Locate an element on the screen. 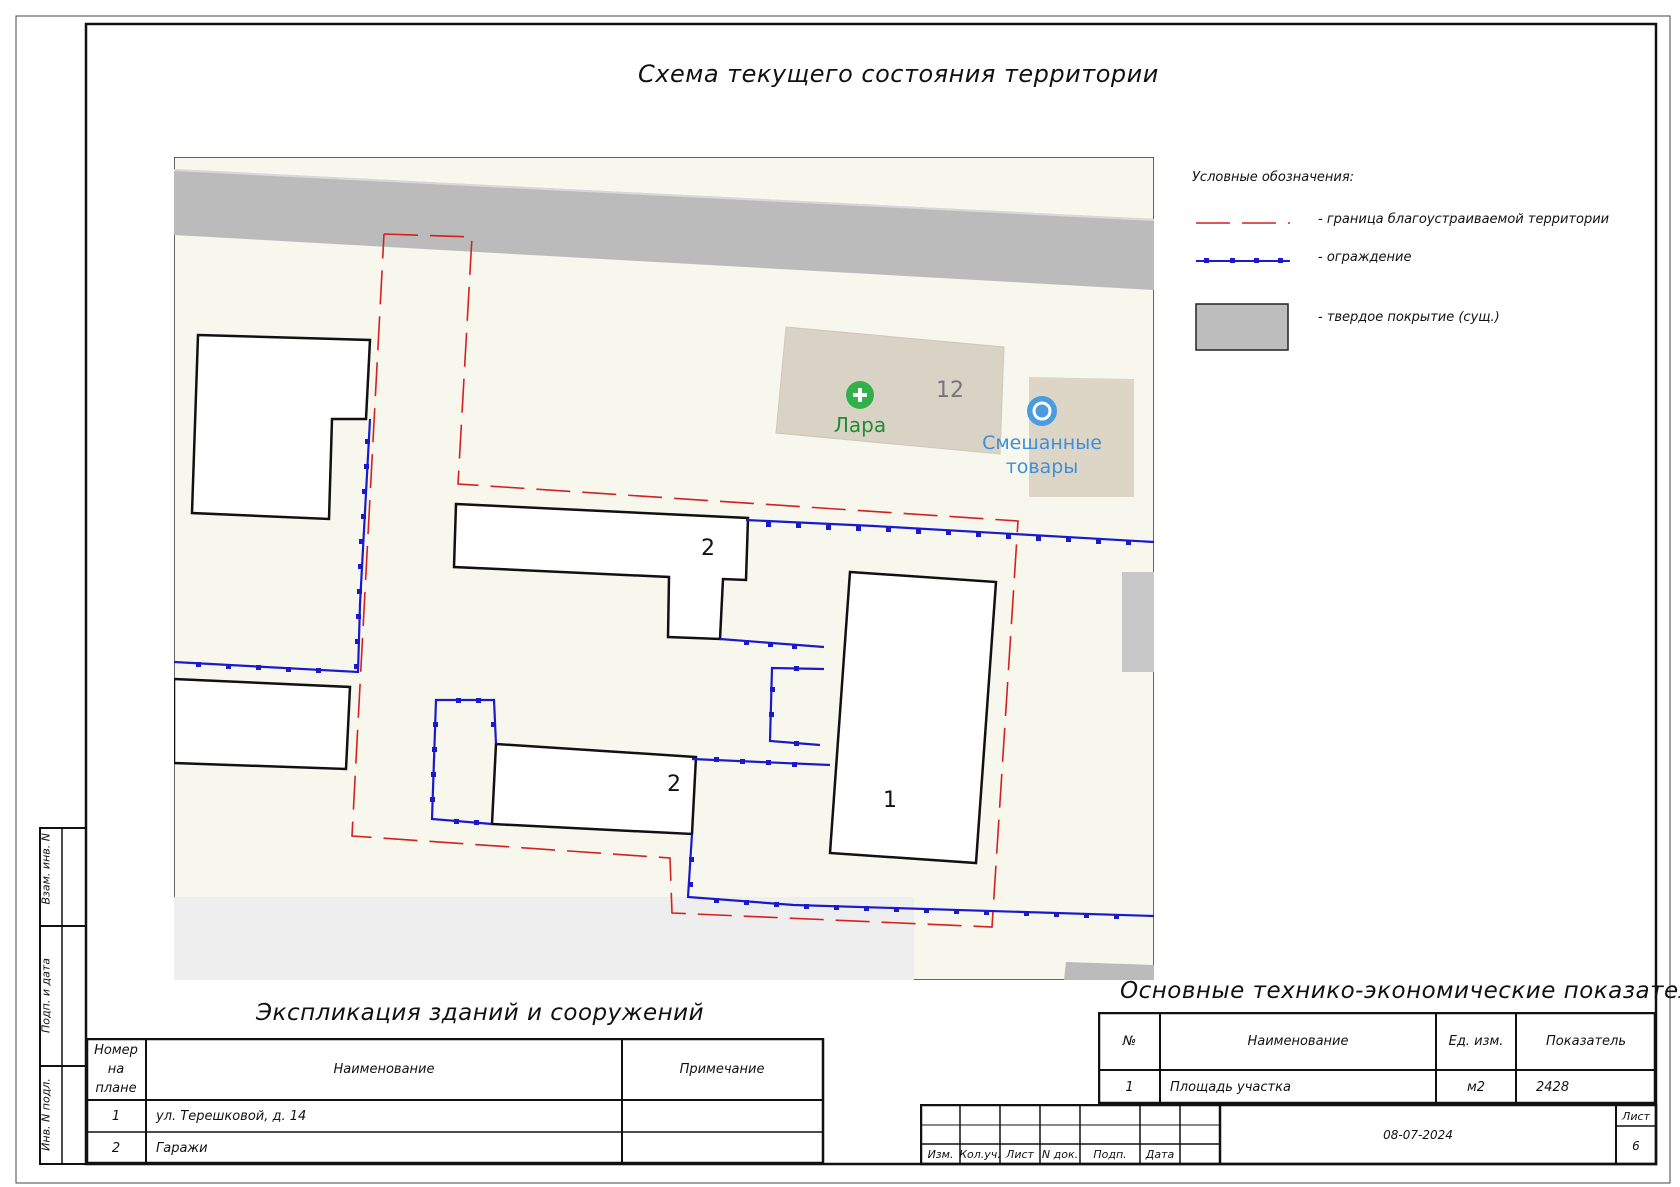 The width and height of the screenshot is (1680, 1187). indicators-header-name: Наименование is located at coordinates (1298, 1041).